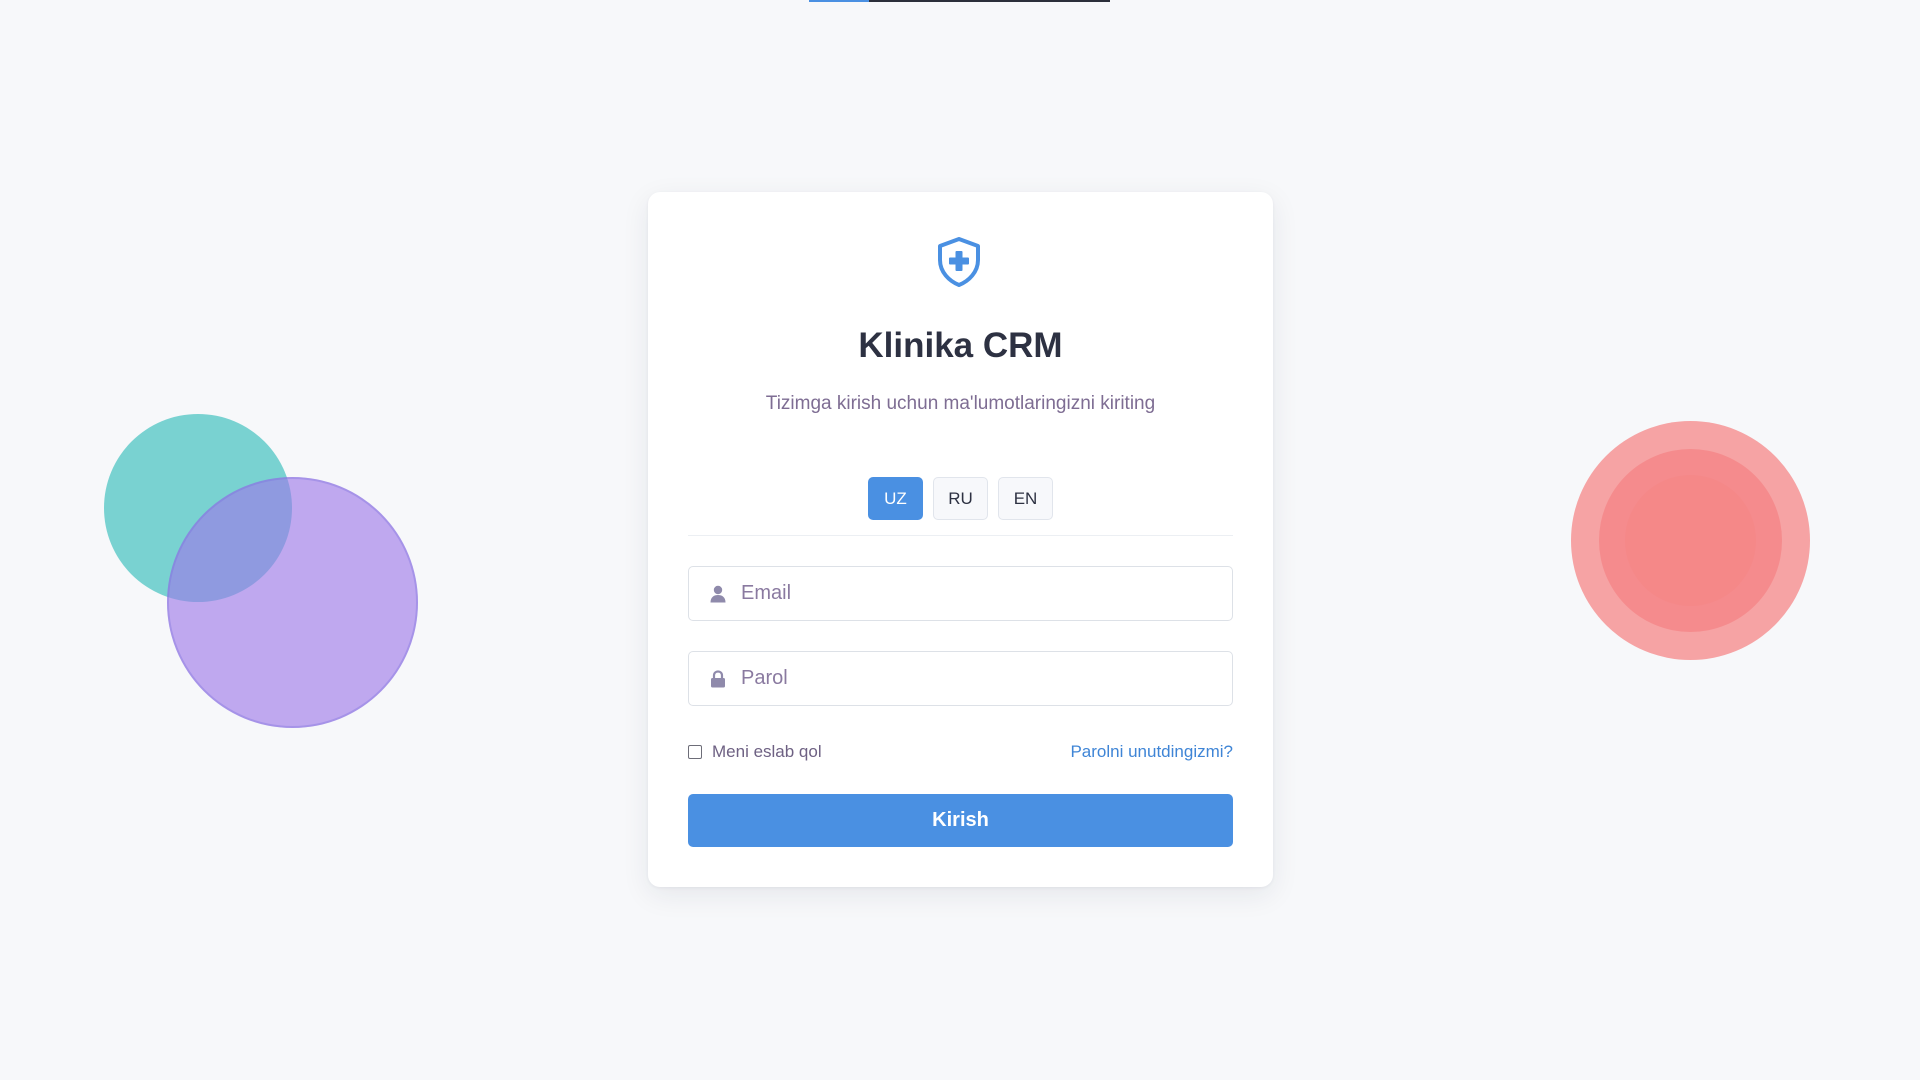 The width and height of the screenshot is (1920, 1080). I want to click on decorative-purple-circle, so click(292, 602).